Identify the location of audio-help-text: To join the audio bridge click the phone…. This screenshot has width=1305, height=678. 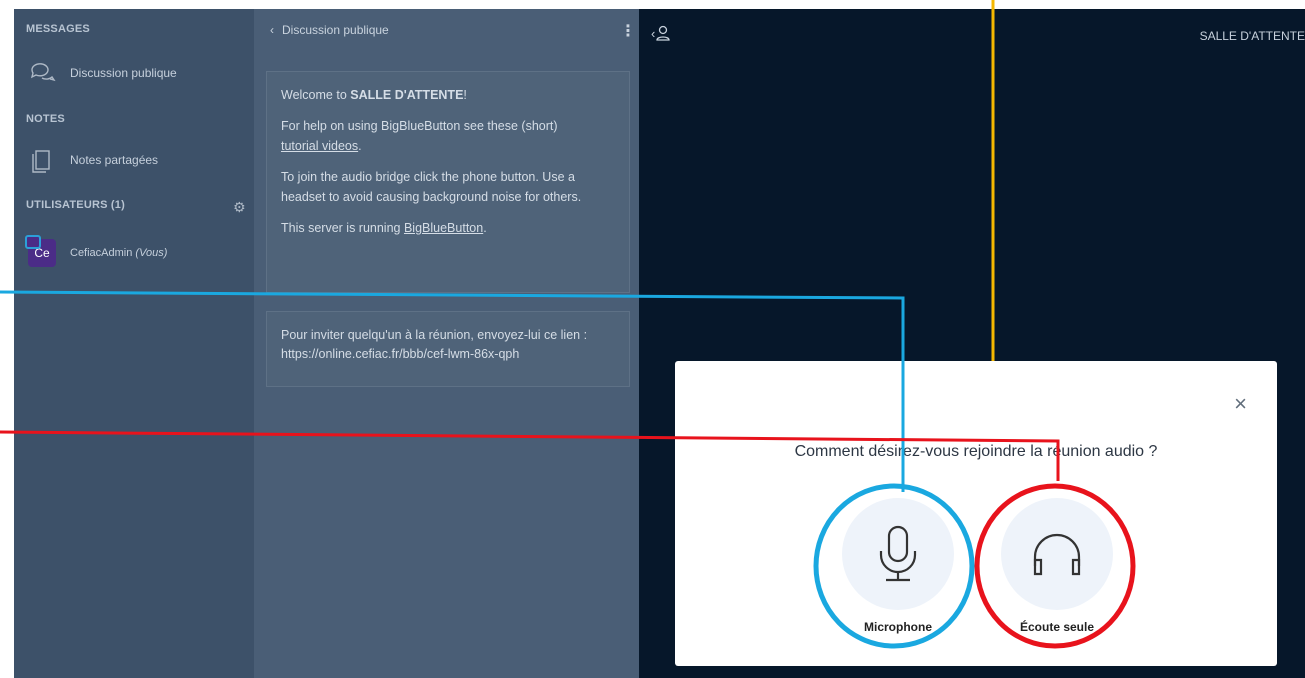
(431, 187).